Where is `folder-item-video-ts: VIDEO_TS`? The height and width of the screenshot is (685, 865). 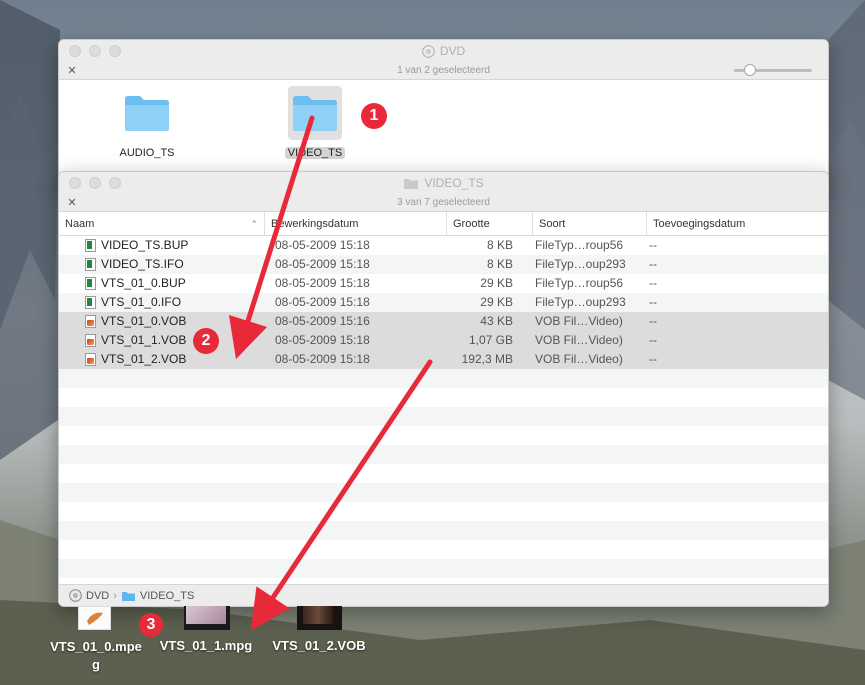
folder-item-video-ts: VIDEO_TS is located at coordinates (315, 122).